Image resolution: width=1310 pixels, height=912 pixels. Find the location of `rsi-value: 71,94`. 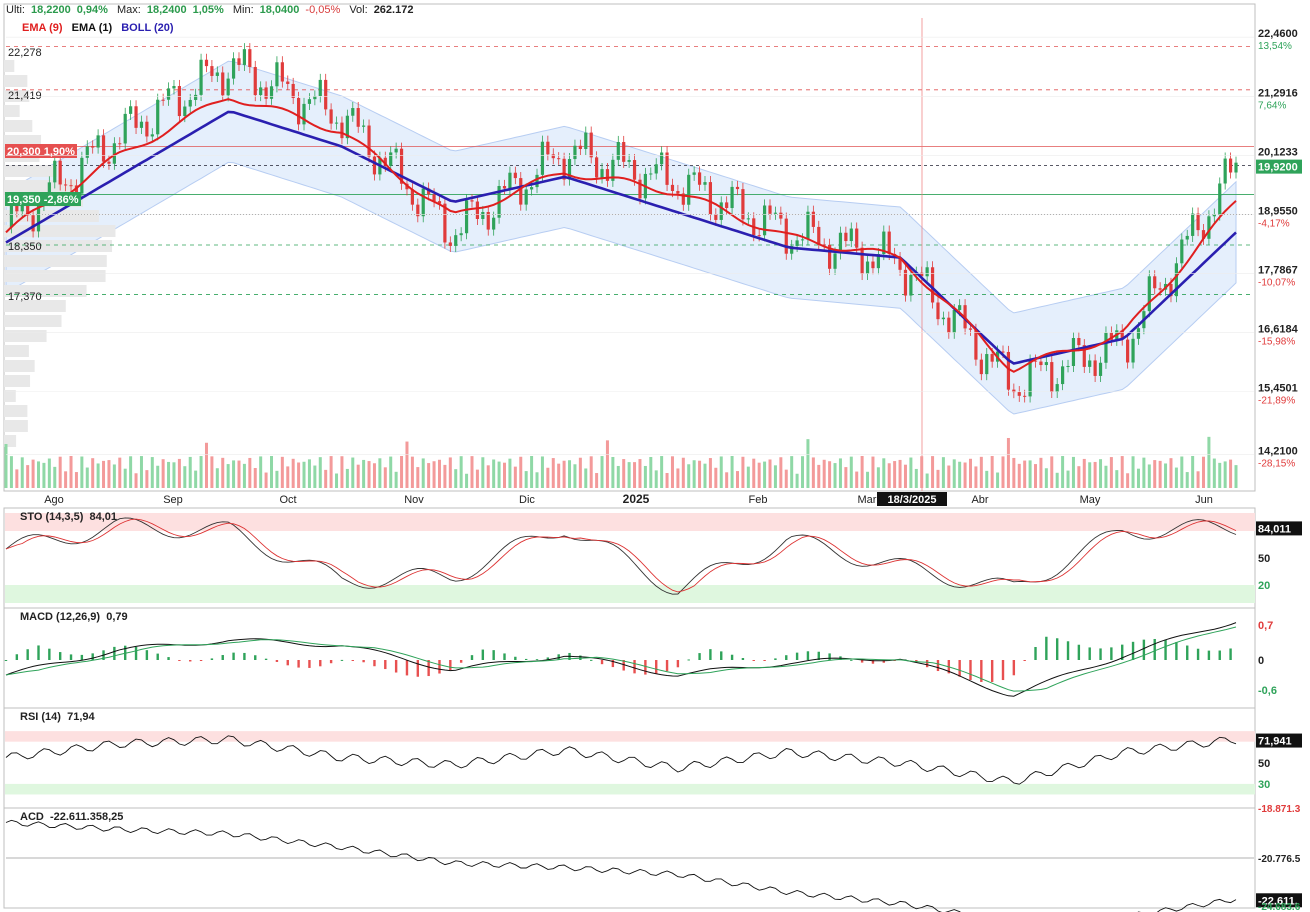

rsi-value: 71,94 is located at coordinates (81, 717).